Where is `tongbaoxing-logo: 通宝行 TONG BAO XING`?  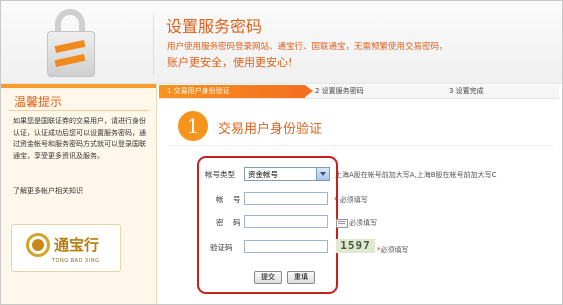
tongbaoxing-logo: 通宝行 TONG BAO XING is located at coordinates (66, 248).